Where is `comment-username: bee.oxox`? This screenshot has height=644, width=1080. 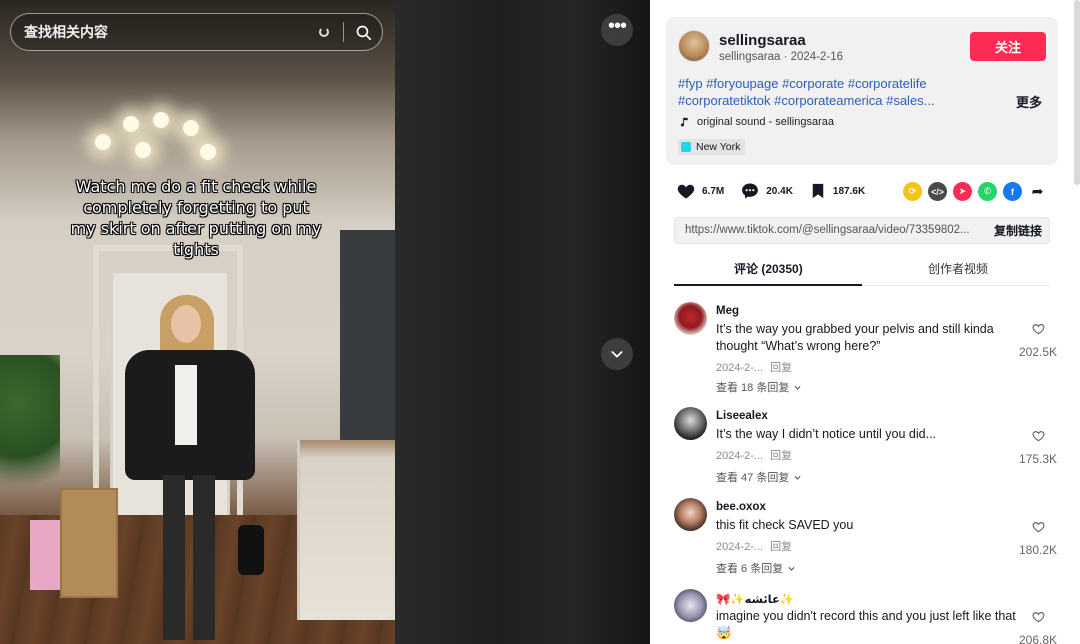 comment-username: bee.oxox is located at coordinates (741, 507).